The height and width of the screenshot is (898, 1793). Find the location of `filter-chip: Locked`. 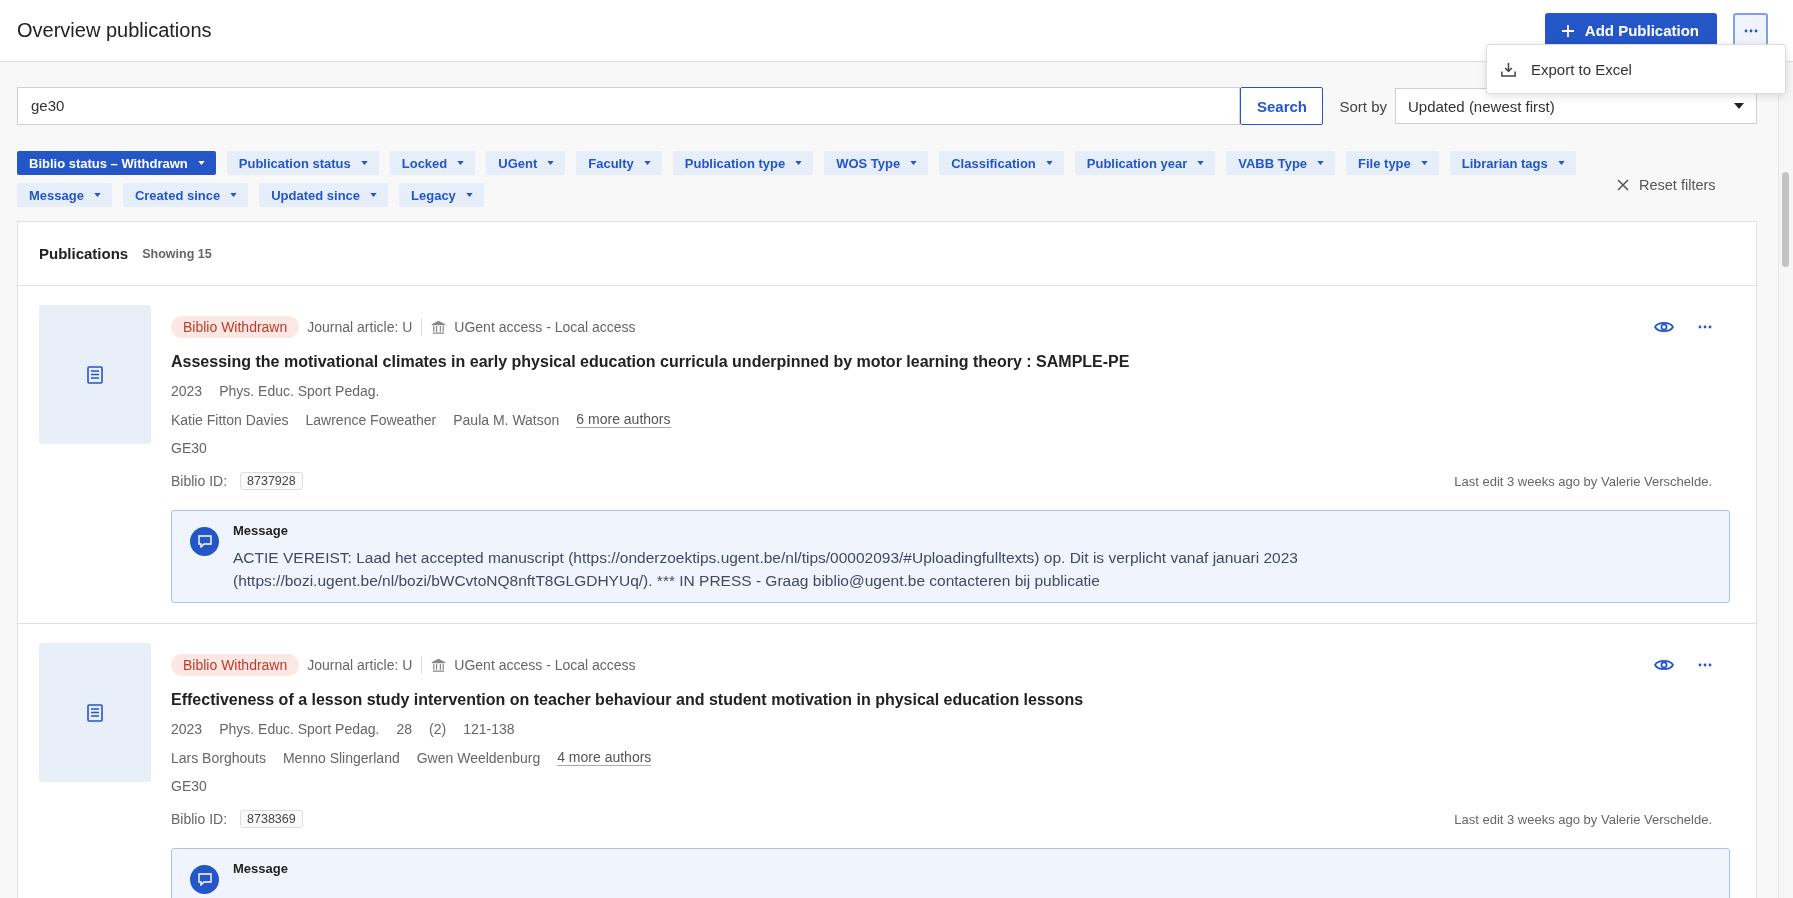

filter-chip: Locked is located at coordinates (432, 163).